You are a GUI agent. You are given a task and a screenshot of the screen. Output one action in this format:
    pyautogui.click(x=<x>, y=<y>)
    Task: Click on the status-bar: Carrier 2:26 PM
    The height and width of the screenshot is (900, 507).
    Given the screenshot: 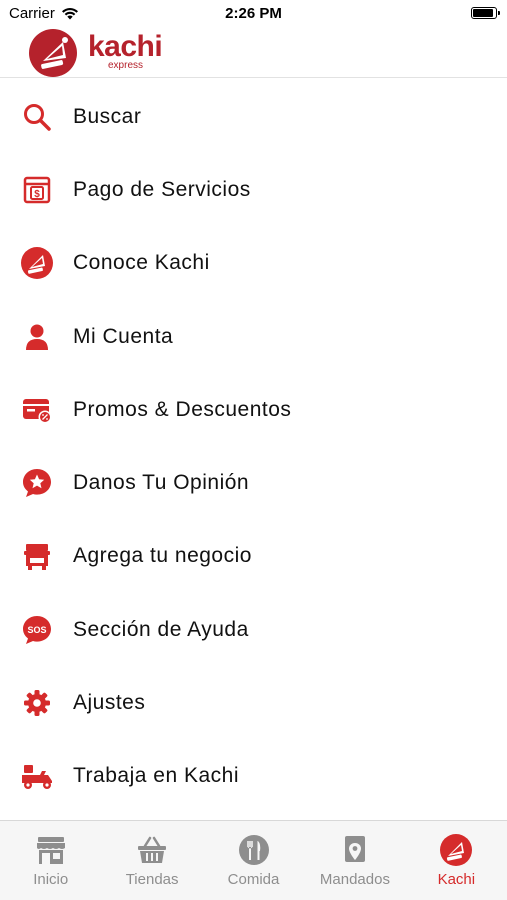 What is the action you would take?
    pyautogui.click(x=253, y=14)
    